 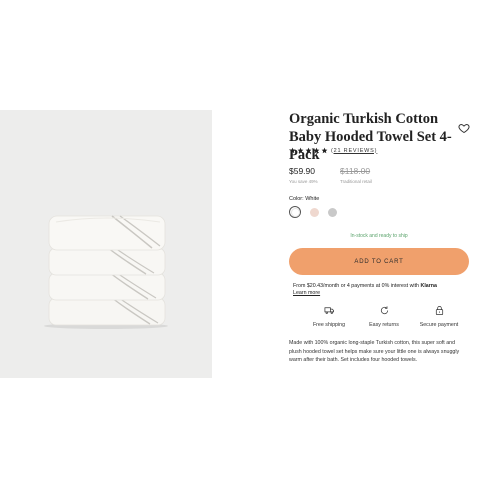 I want to click on rating-stars, so click(x=308, y=150).